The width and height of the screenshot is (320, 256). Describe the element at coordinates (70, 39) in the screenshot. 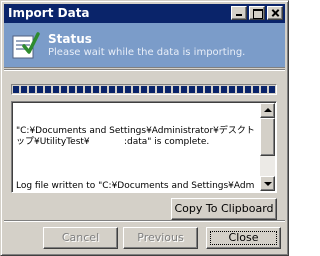

I see `header-title: Status` at that location.